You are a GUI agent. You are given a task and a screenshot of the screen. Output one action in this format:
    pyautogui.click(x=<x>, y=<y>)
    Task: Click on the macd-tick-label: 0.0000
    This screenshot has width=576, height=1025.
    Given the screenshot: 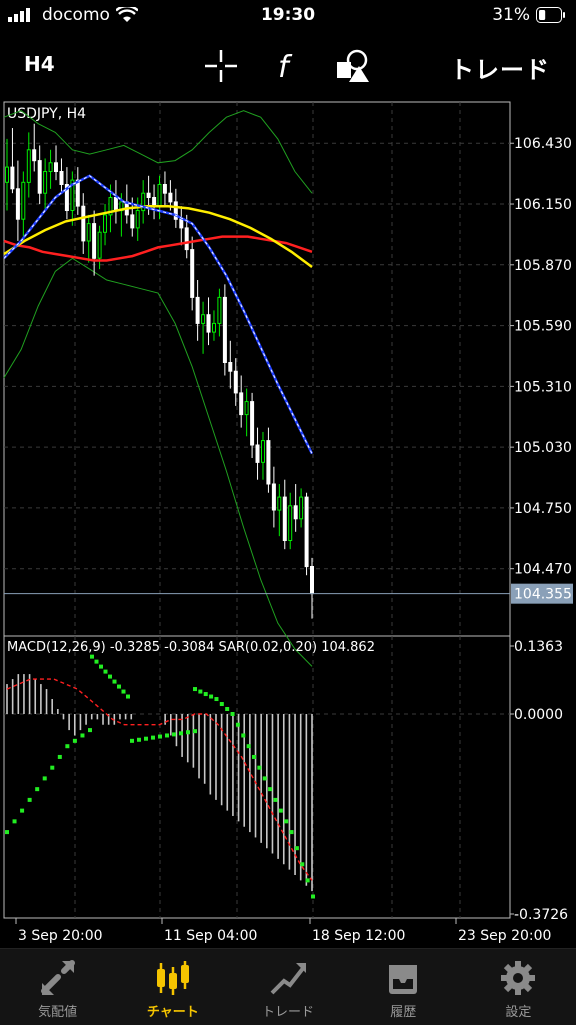 What is the action you would take?
    pyautogui.click(x=538, y=715)
    